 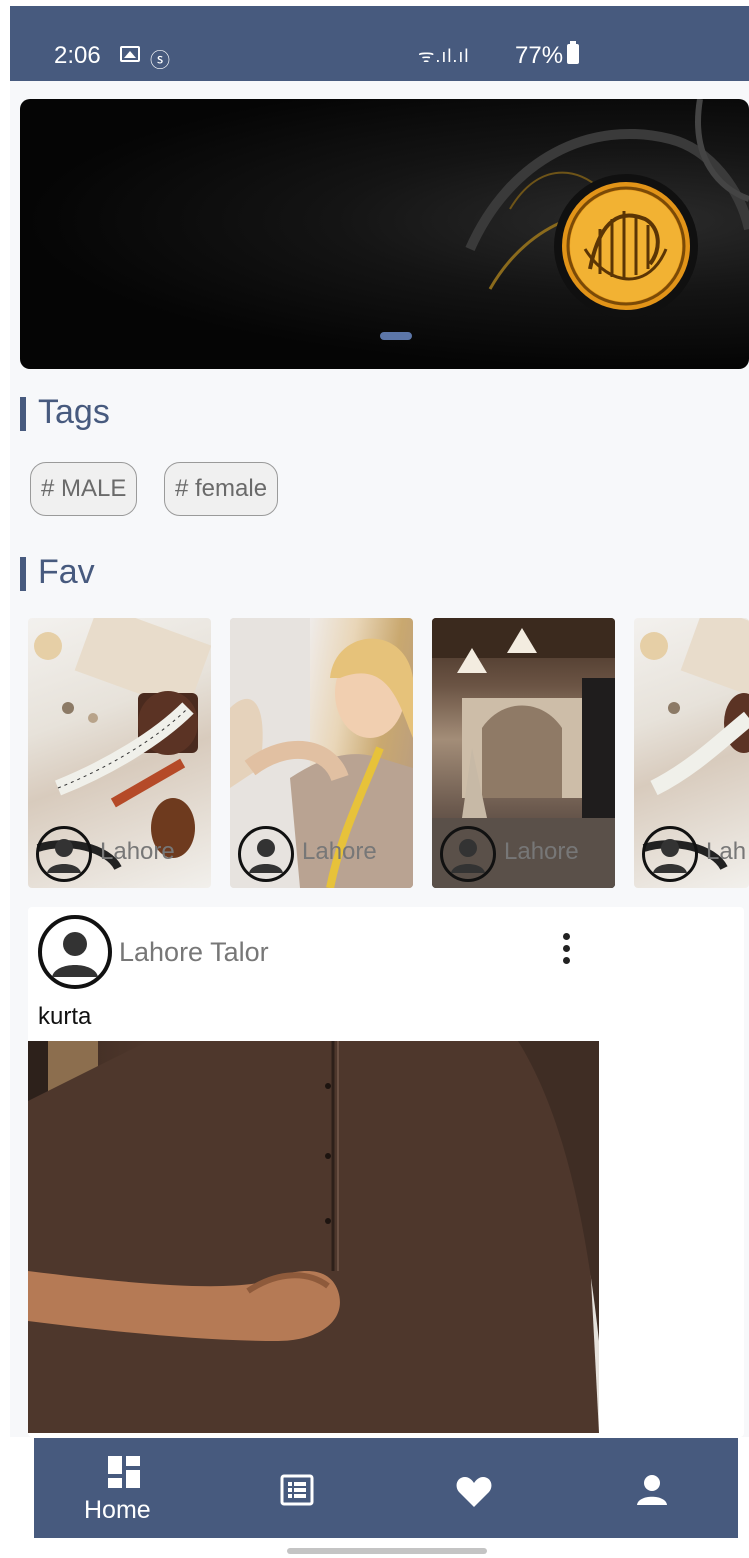 I want to click on list-icon, so click(x=297, y=1490).